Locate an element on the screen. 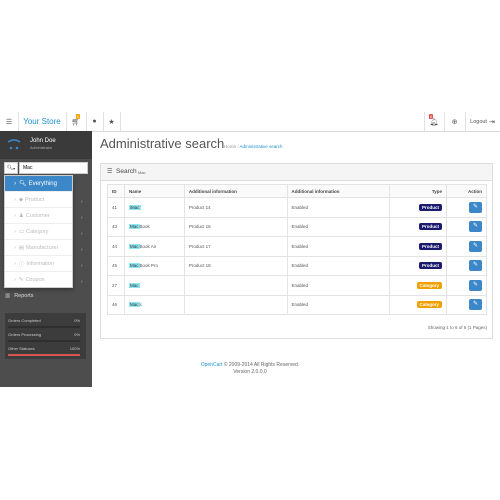  breadcrumb-current: Administrative search is located at coordinates (261, 146).